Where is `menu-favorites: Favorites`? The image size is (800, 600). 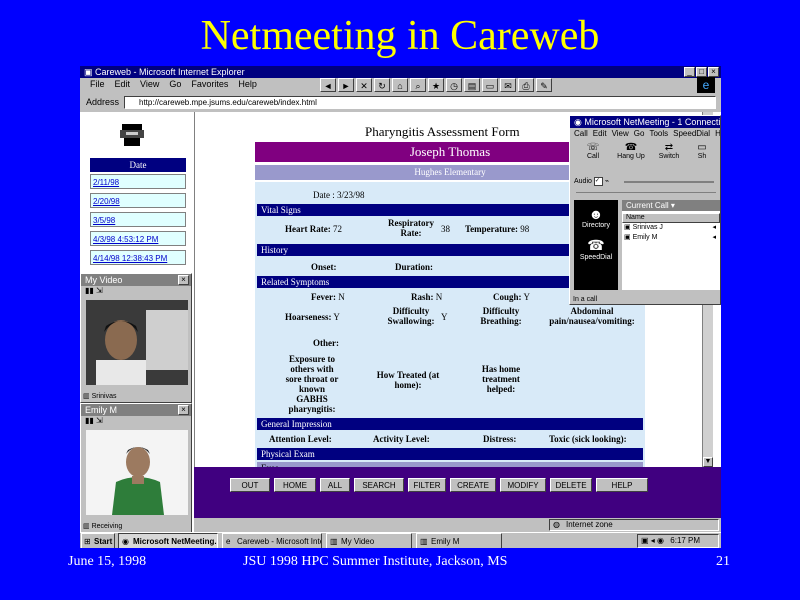 menu-favorites: Favorites is located at coordinates (209, 84).